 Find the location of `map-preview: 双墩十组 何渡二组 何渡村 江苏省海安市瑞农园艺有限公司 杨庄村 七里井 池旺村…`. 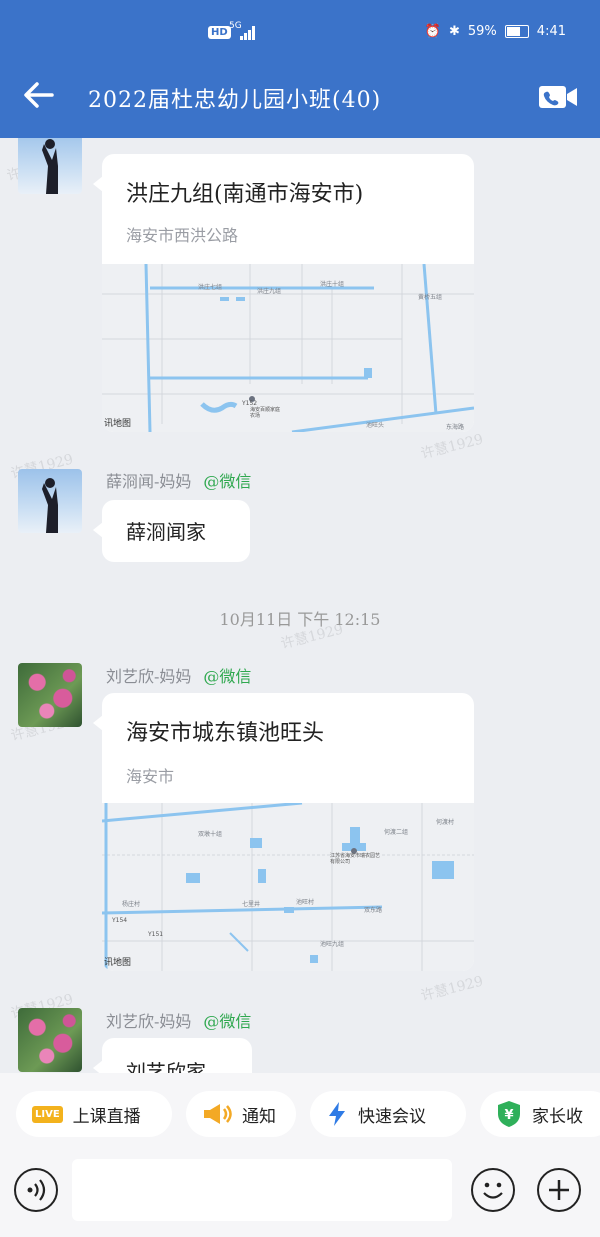

map-preview: 双墩十组 何渡二组 何渡村 江苏省海安市瑞农园艺有限公司 杨庄村 七里井 池旺村… is located at coordinates (288, 887).